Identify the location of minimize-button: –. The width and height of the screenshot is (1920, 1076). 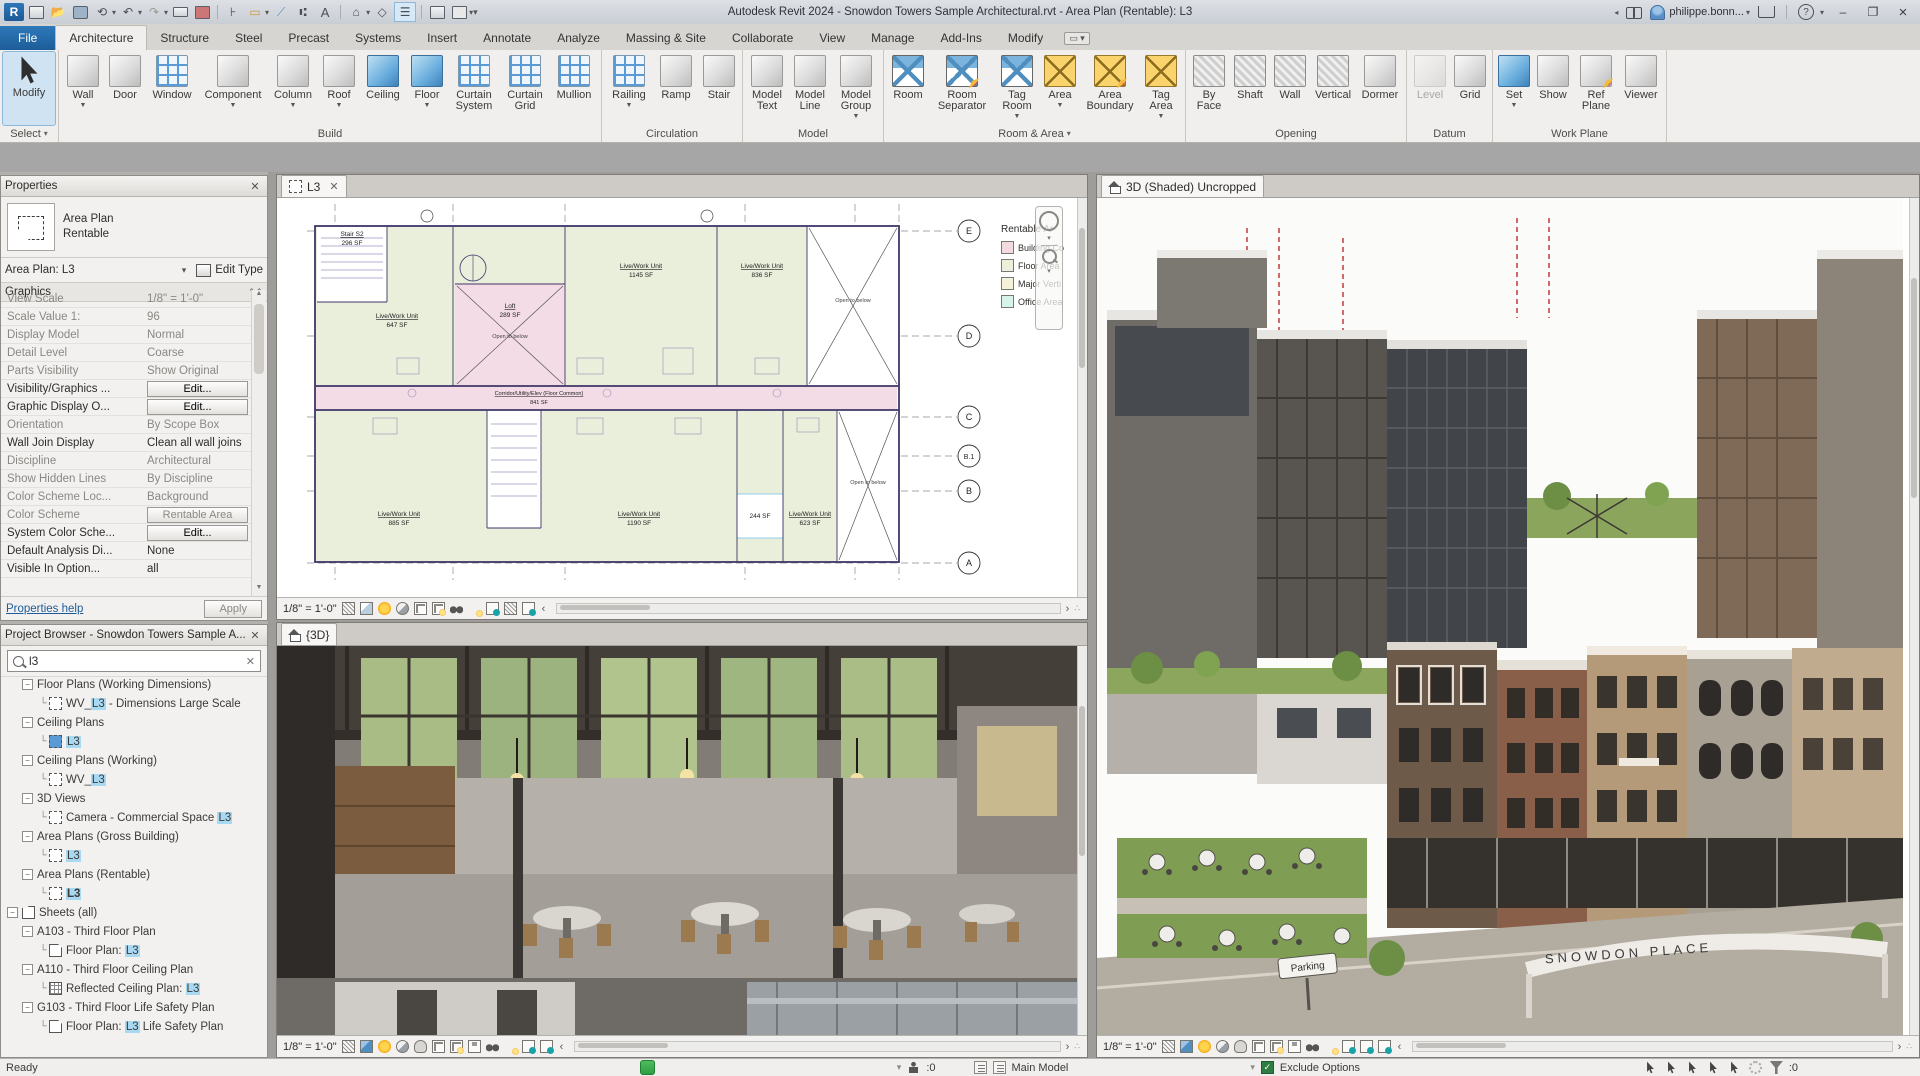
(1843, 12).